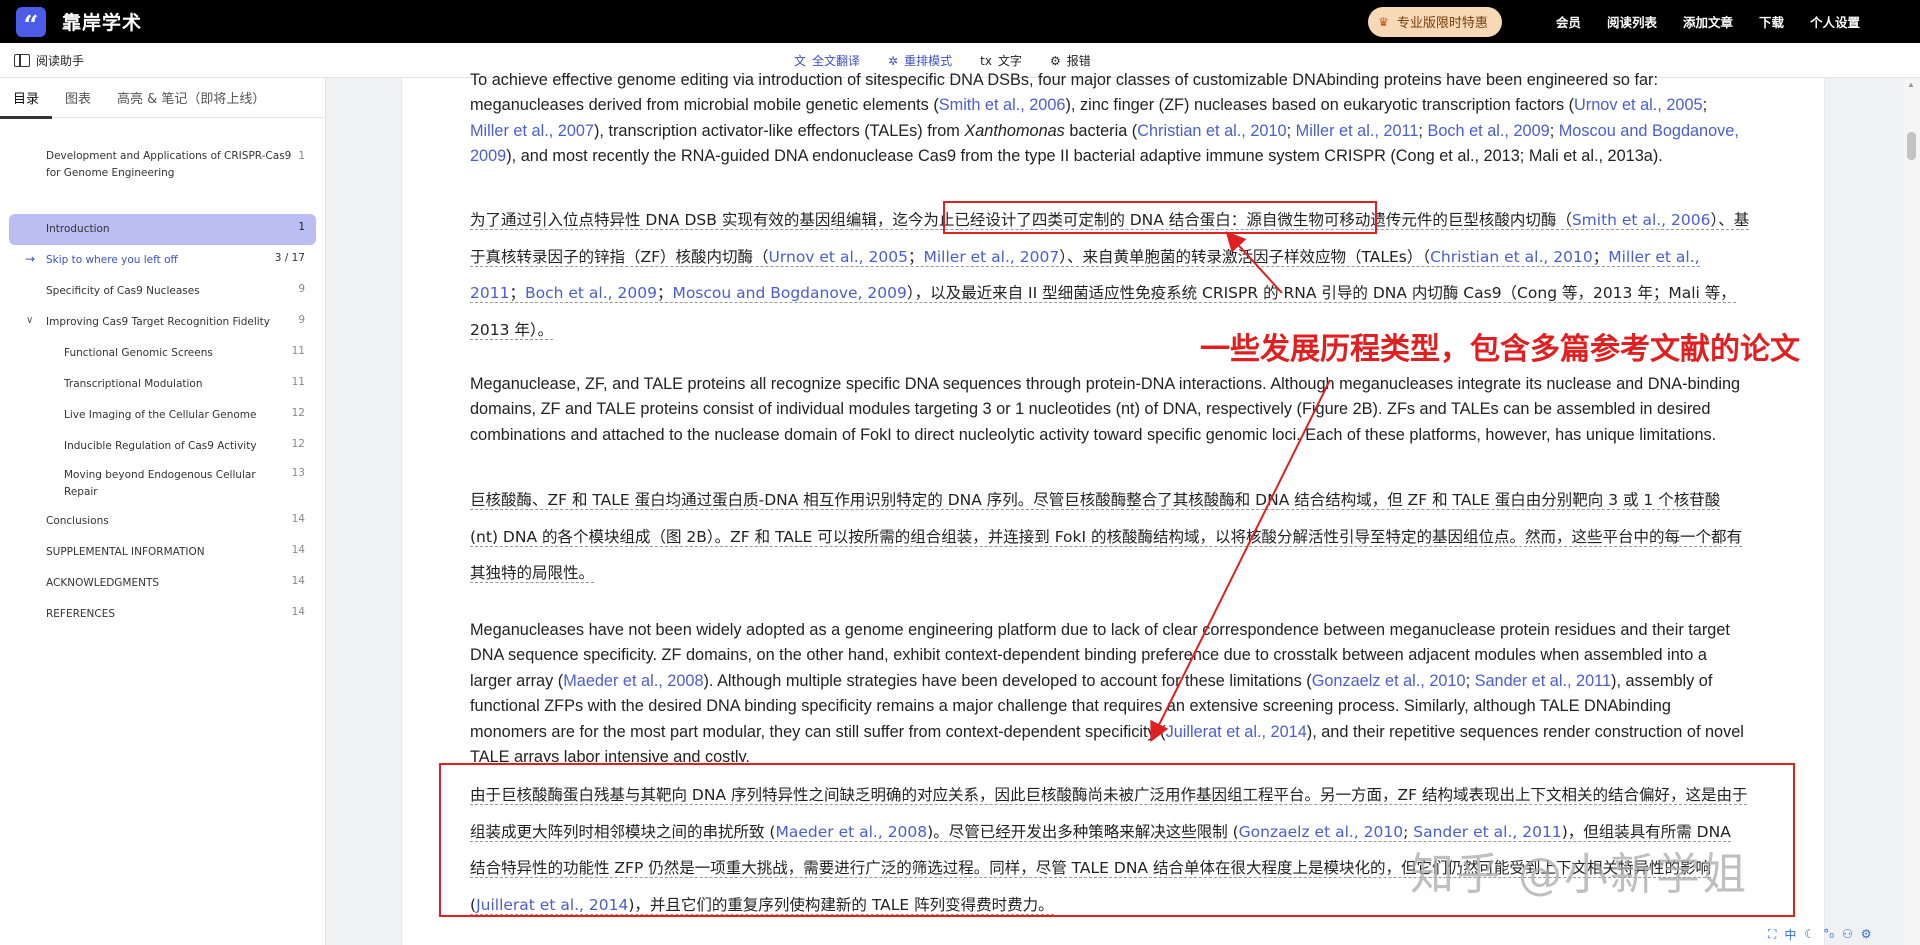 The width and height of the screenshot is (1920, 945). What do you see at coordinates (1236, 732) in the screenshot?
I see `citation-link: Juillerat et al., 2014` at bounding box center [1236, 732].